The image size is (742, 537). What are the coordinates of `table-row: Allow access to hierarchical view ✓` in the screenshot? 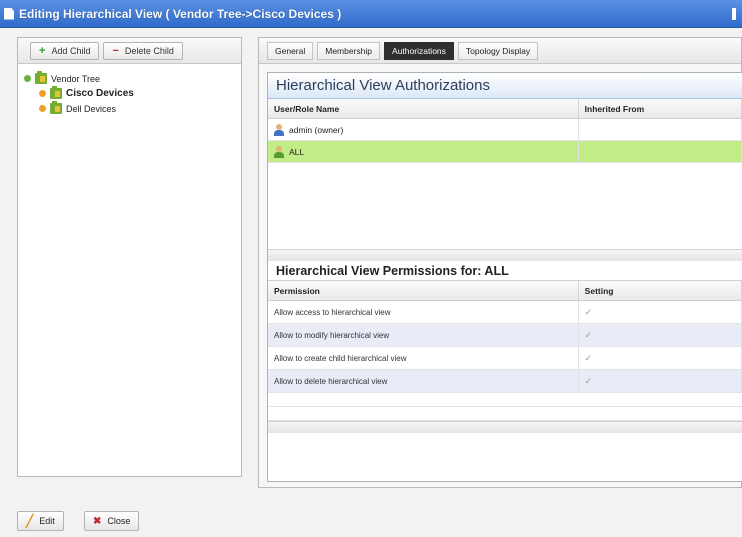 It's located at (505, 312).